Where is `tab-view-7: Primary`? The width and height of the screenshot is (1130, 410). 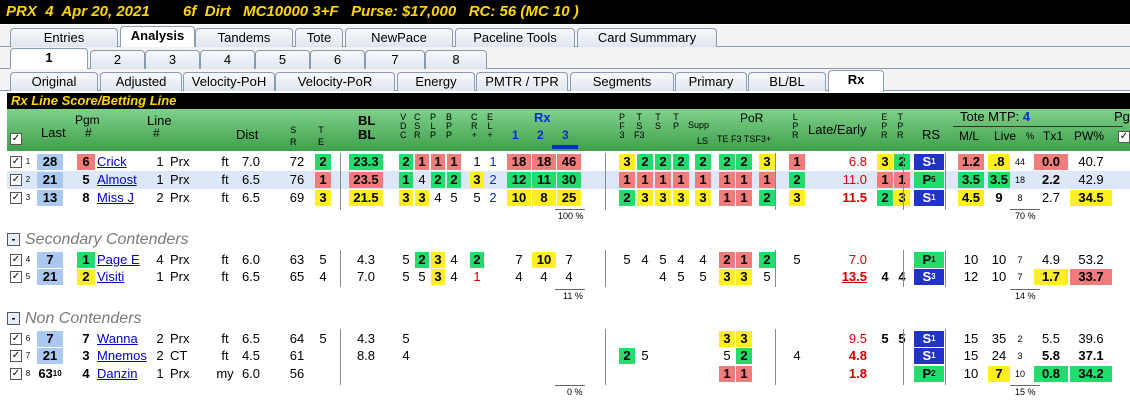 tab-view-7: Primary is located at coordinates (711, 81).